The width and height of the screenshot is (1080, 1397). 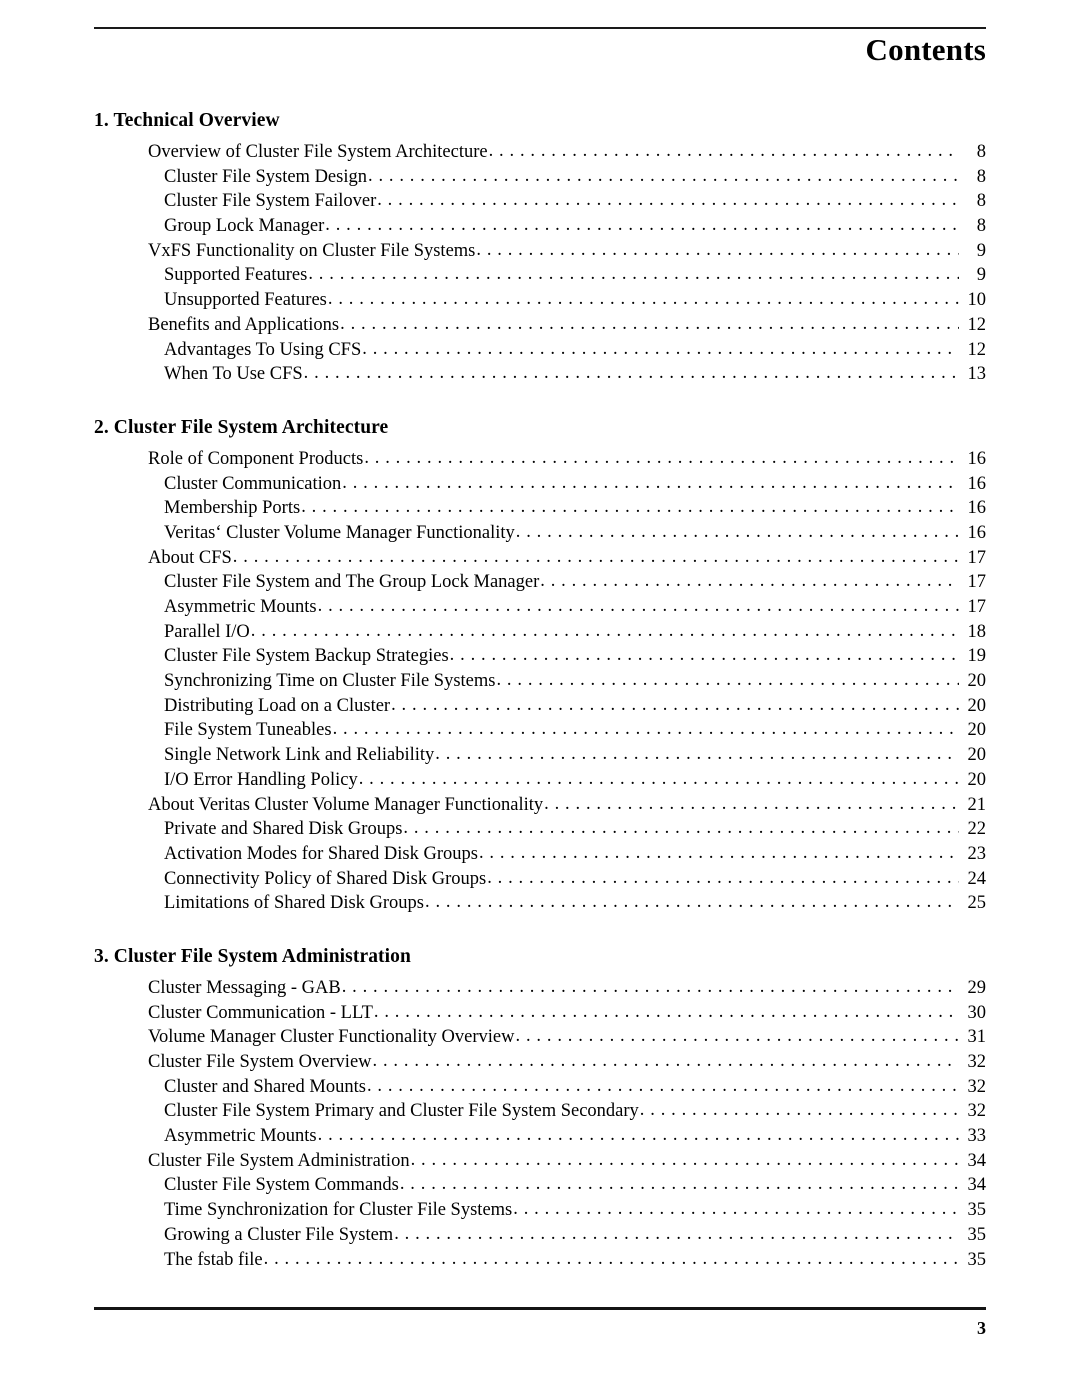 What do you see at coordinates (540, 706) in the screenshot?
I see `toc-entry: Distributing Load on a Cluster 20` at bounding box center [540, 706].